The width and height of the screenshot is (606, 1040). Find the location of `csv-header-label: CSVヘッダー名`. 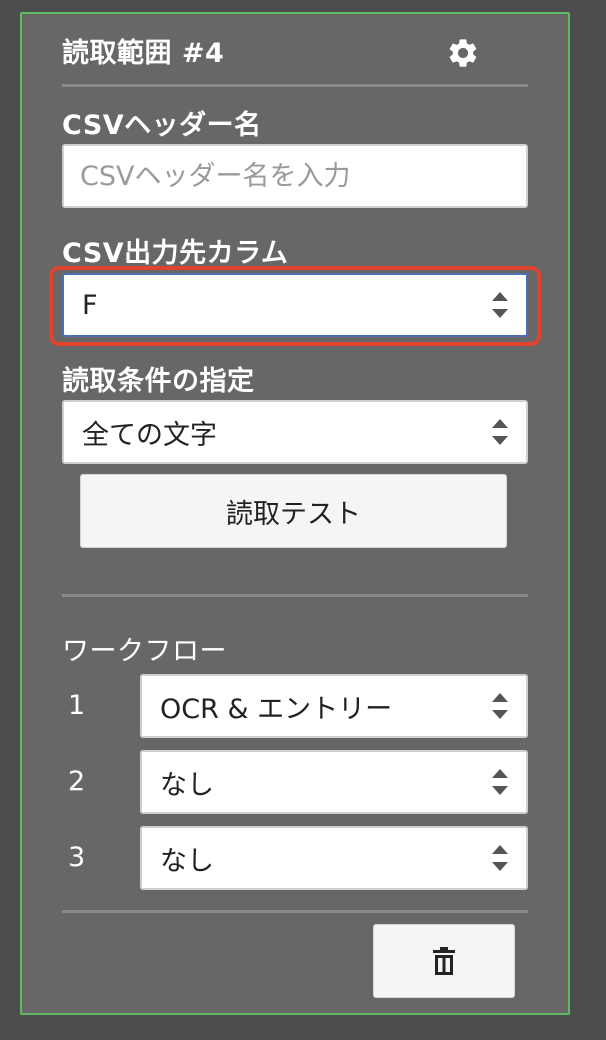

csv-header-label: CSVヘッダー名 is located at coordinates (162, 125).